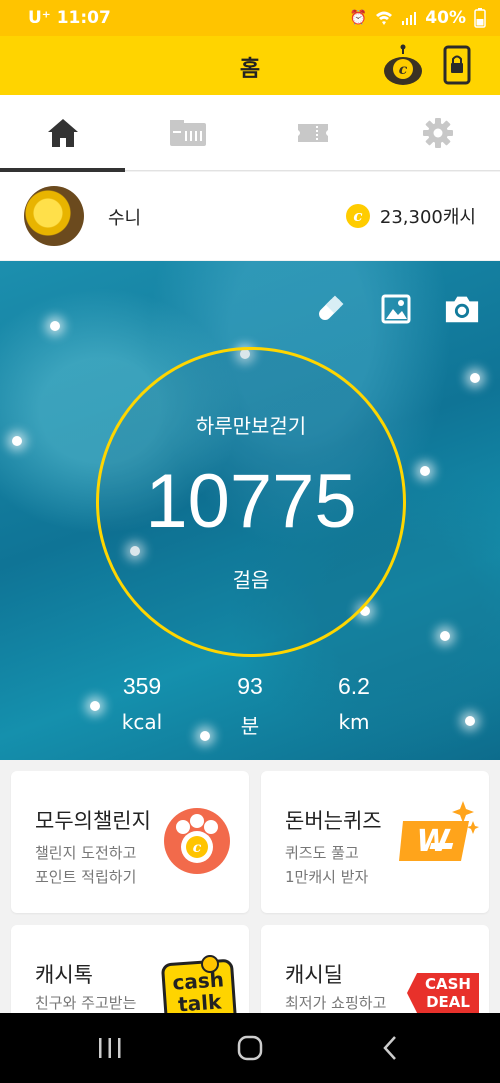 The image size is (500, 1083). Describe the element at coordinates (142, 703) in the screenshot. I see `stat-calories: 359 kcal` at that location.